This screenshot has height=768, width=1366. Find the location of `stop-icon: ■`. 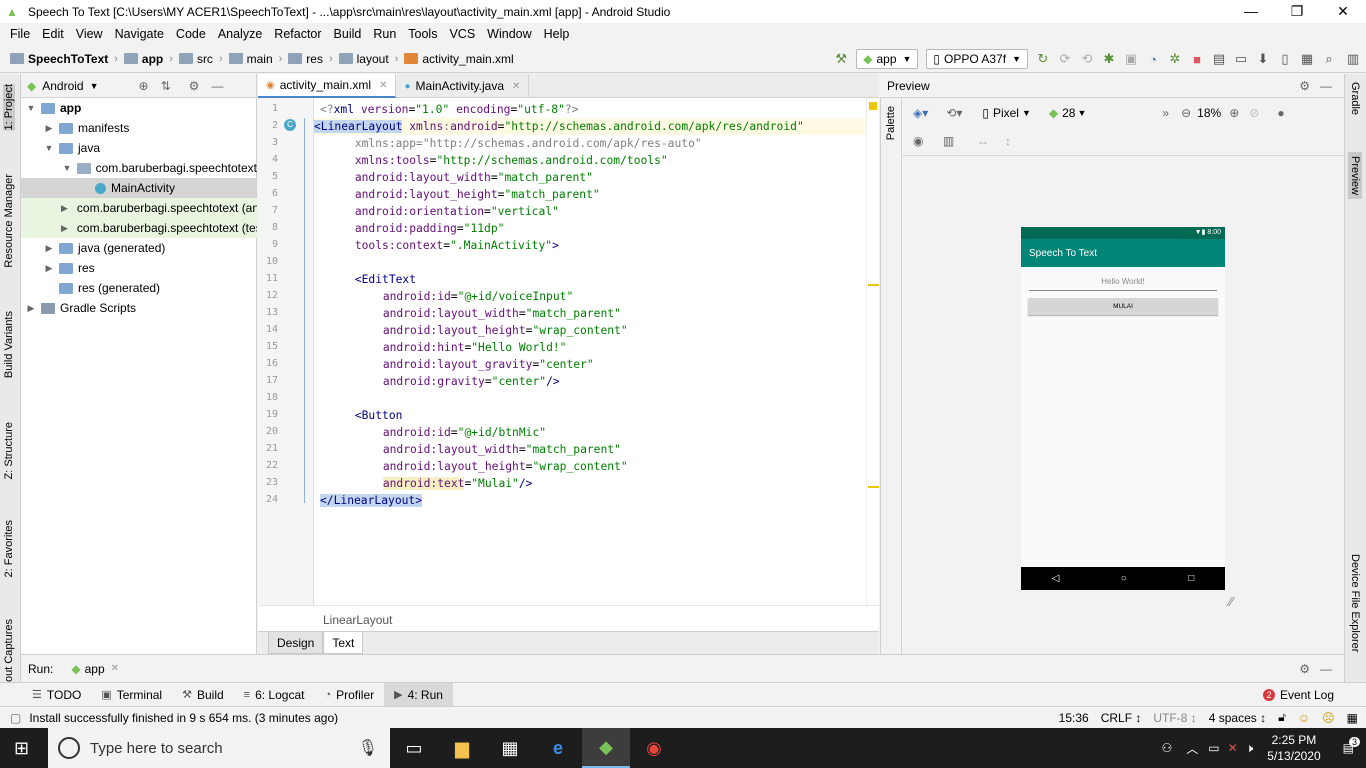

stop-icon: ■ is located at coordinates (1197, 59).